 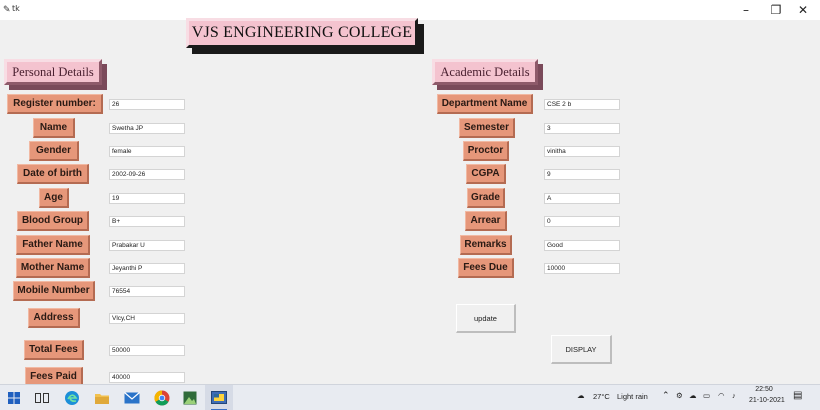 I want to click on address-field, so click(x=147, y=318).